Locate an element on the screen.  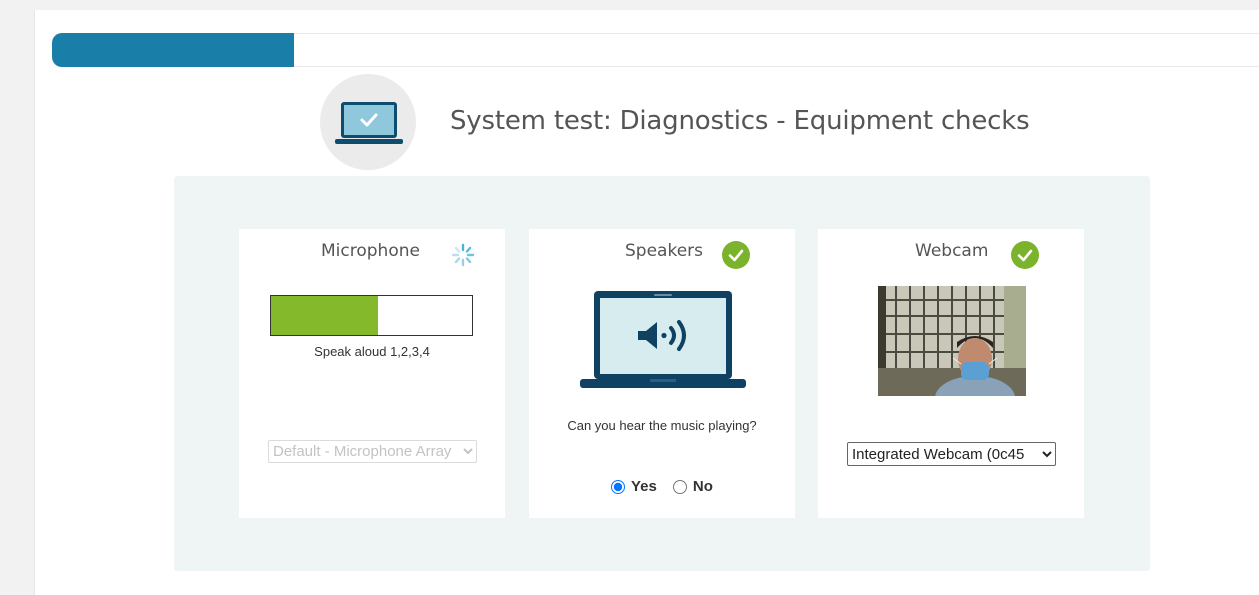
speakers-title: Speakers is located at coordinates (664, 251).